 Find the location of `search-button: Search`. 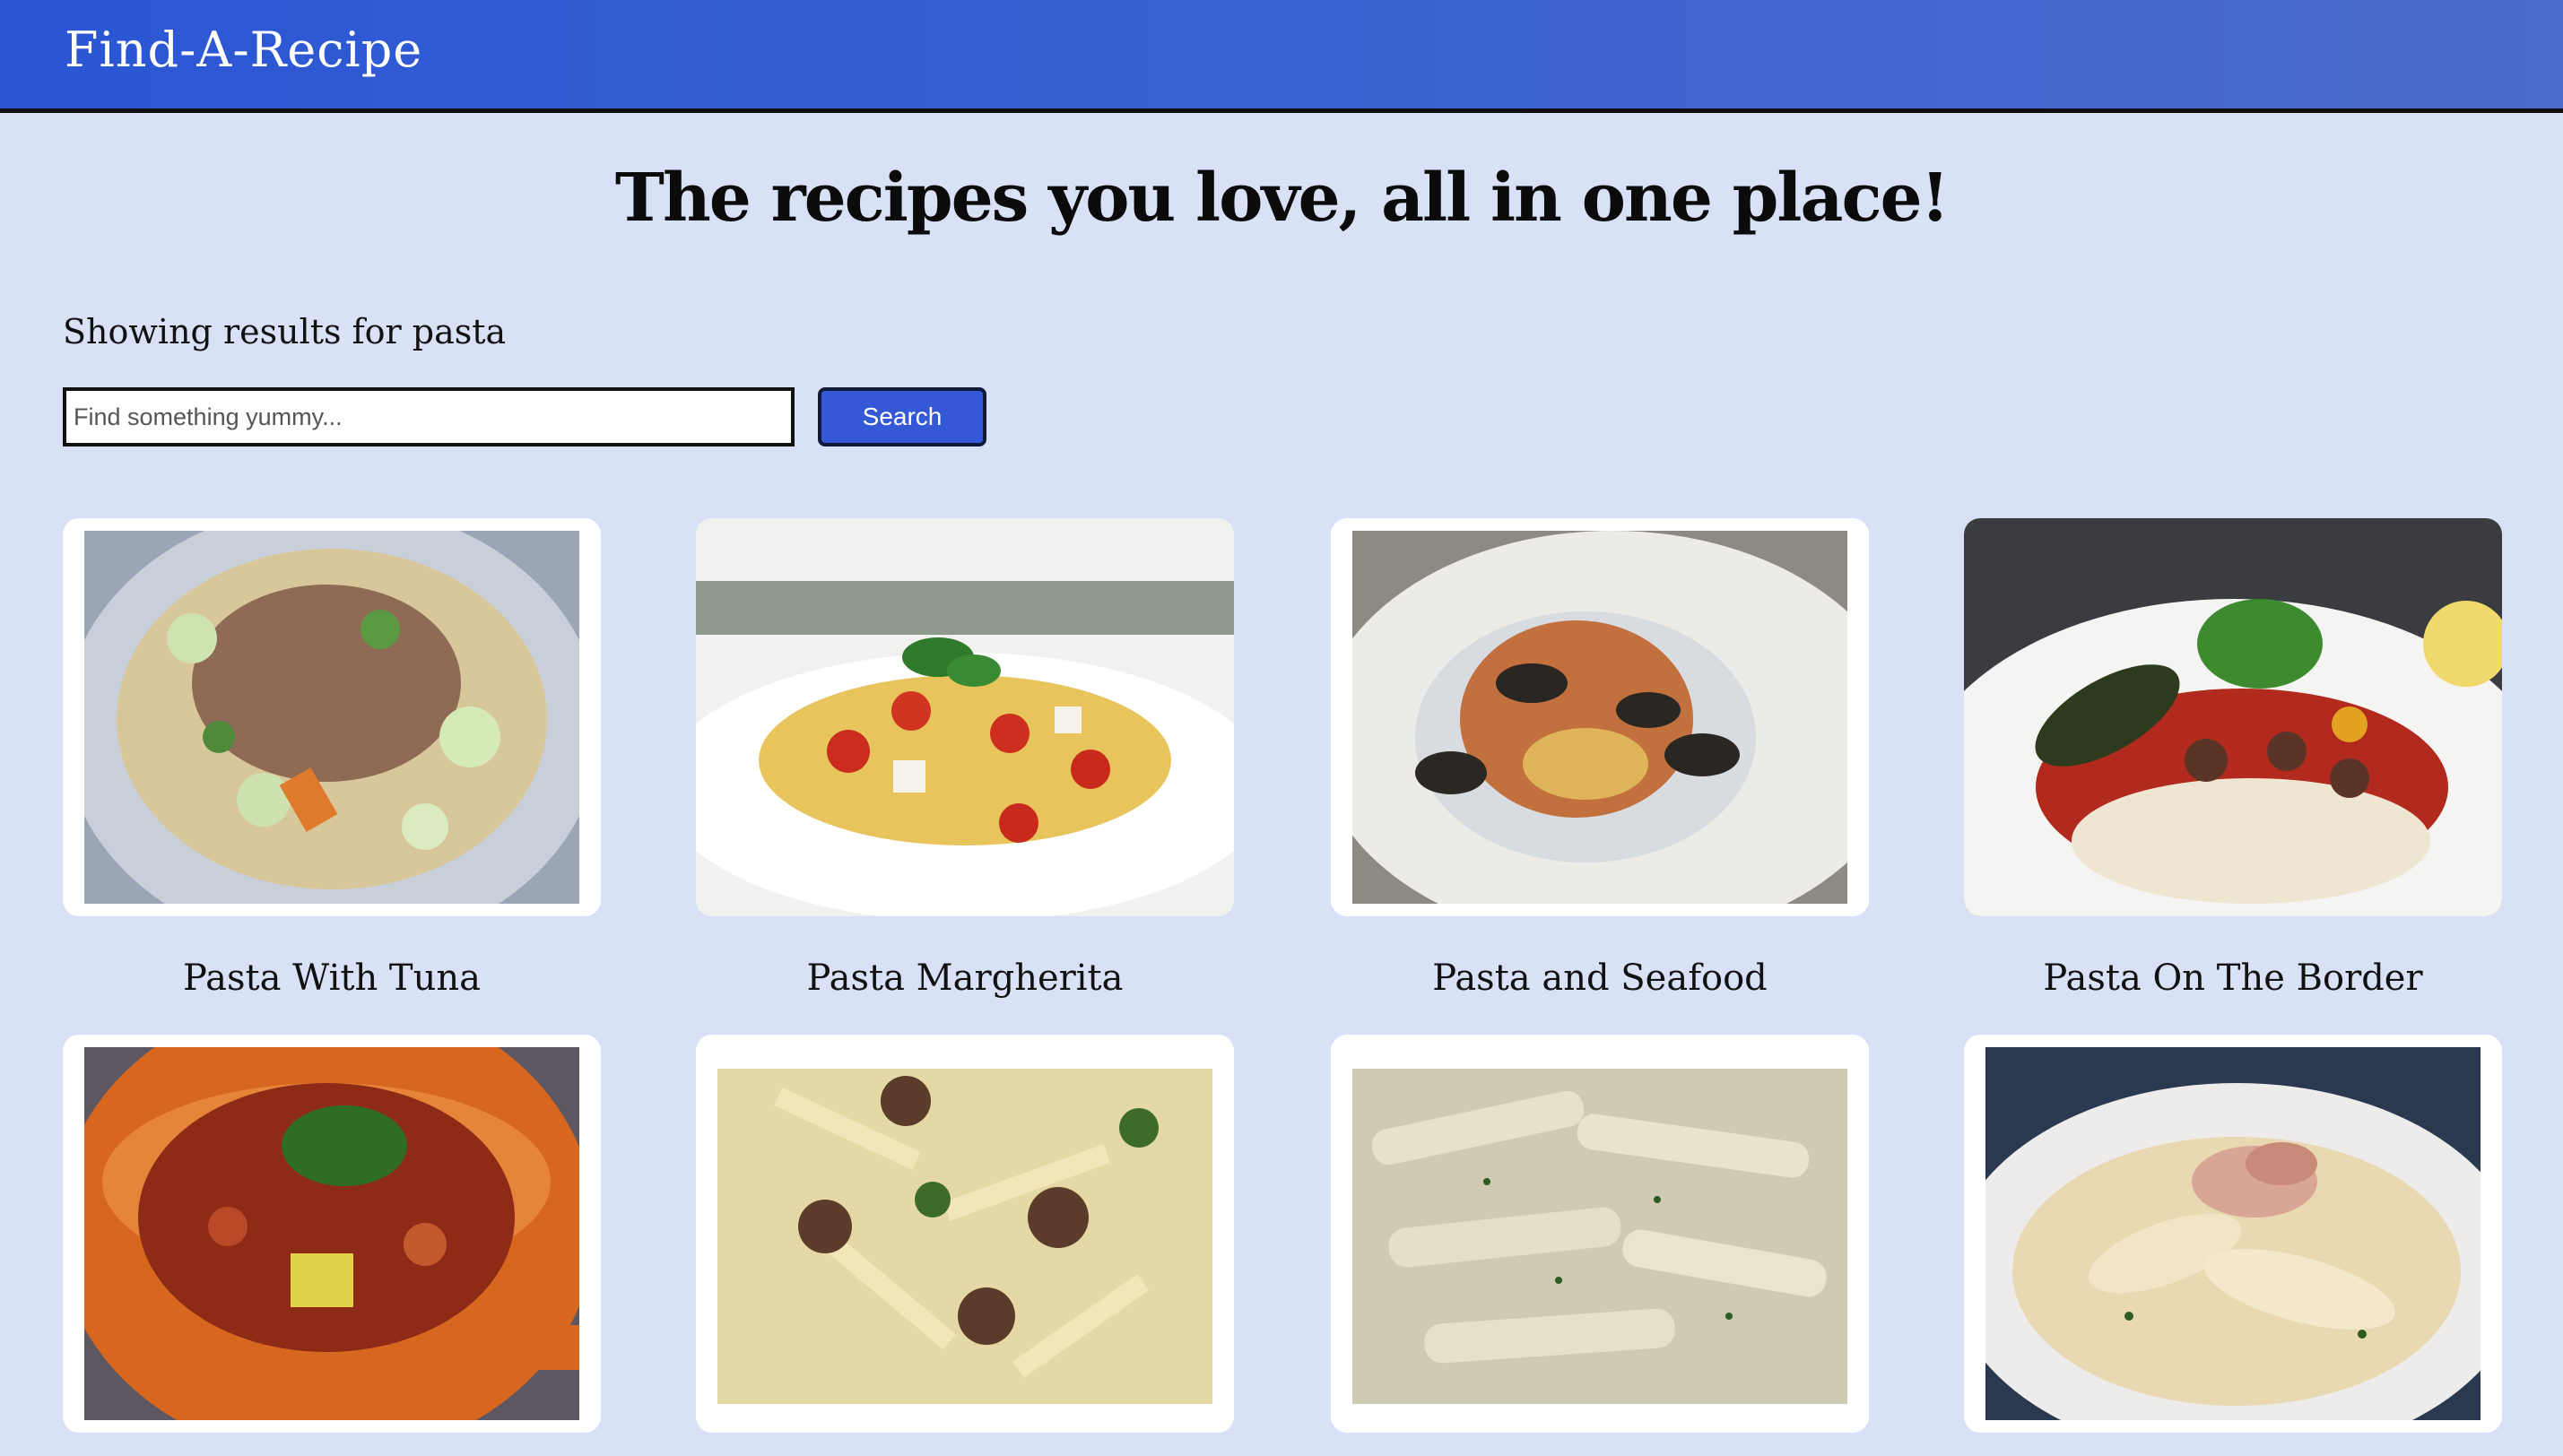

search-button: Search is located at coordinates (902, 416).